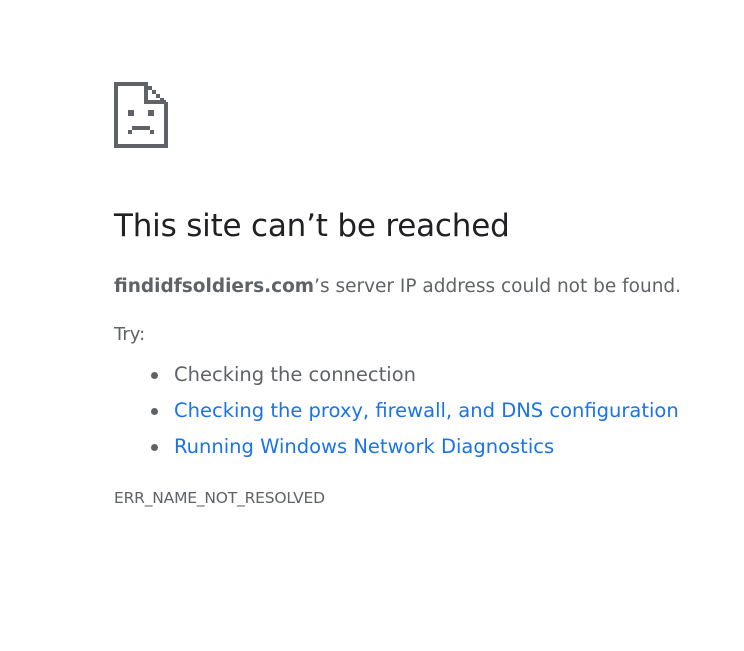  Describe the element at coordinates (219, 498) in the screenshot. I see `error-code: ERR_NAME_NOT_RESOLVED` at that location.